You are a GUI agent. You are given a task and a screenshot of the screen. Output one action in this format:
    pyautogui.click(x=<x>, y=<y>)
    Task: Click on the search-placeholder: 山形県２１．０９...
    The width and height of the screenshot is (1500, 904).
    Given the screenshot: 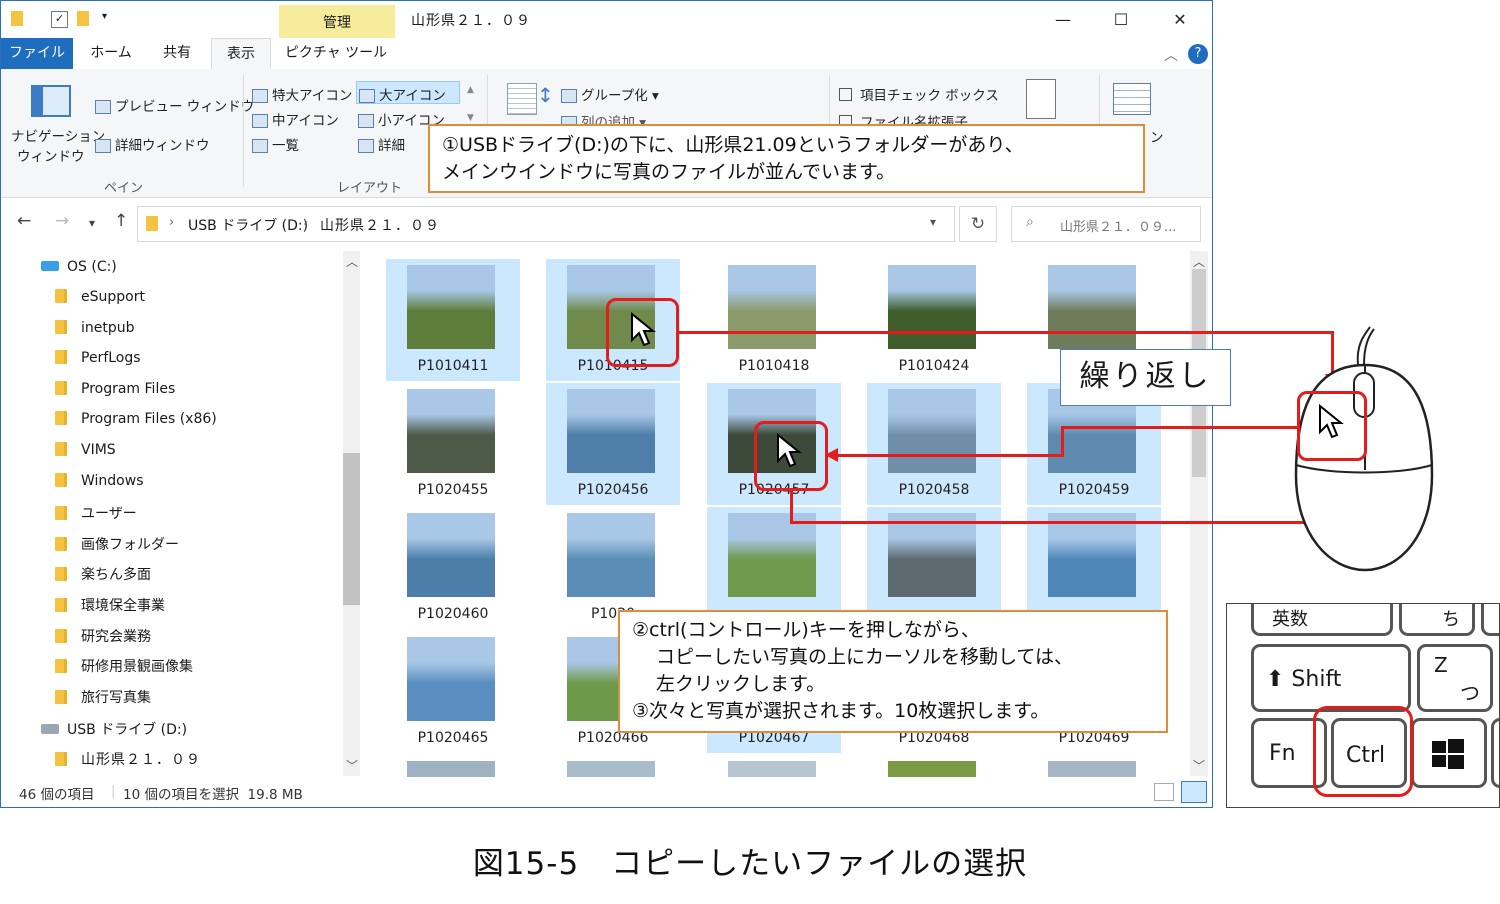 What is the action you would take?
    pyautogui.click(x=1118, y=227)
    